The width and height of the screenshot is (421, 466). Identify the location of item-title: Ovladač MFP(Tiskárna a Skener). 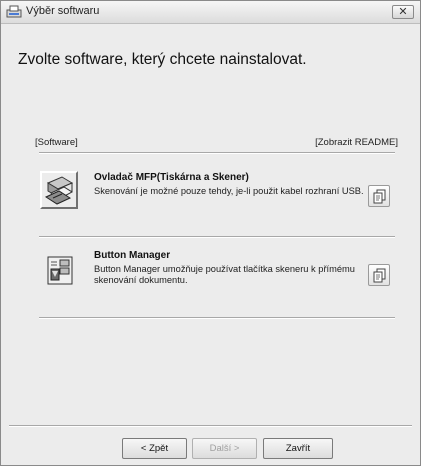
(171, 177).